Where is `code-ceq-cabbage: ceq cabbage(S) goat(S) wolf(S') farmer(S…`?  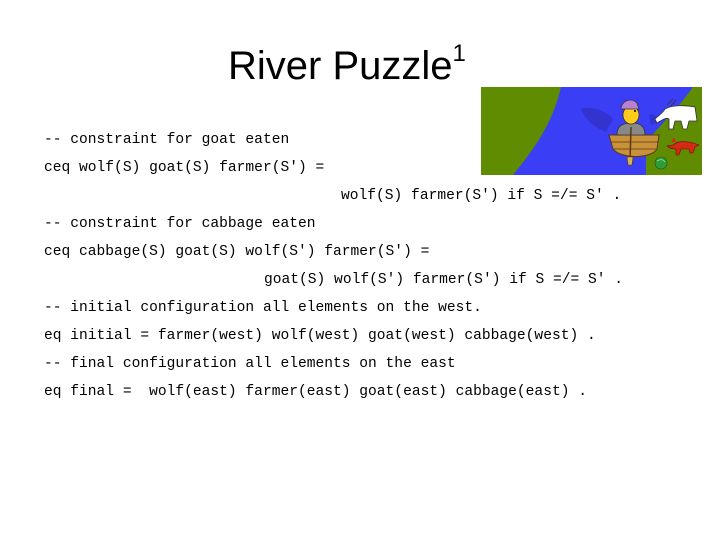 code-ceq-cabbage: ceq cabbage(S) goat(S) wolf(S') farmer(S… is located at coordinates (237, 252).